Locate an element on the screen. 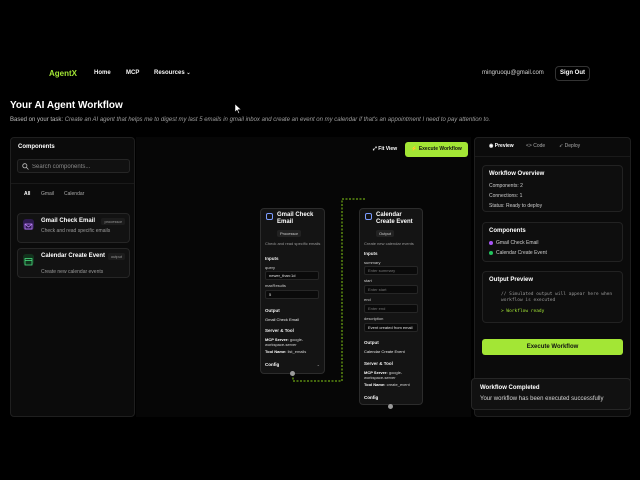 This screenshot has height=480, width=640. overview-connections: Connections: 1 is located at coordinates (506, 196).